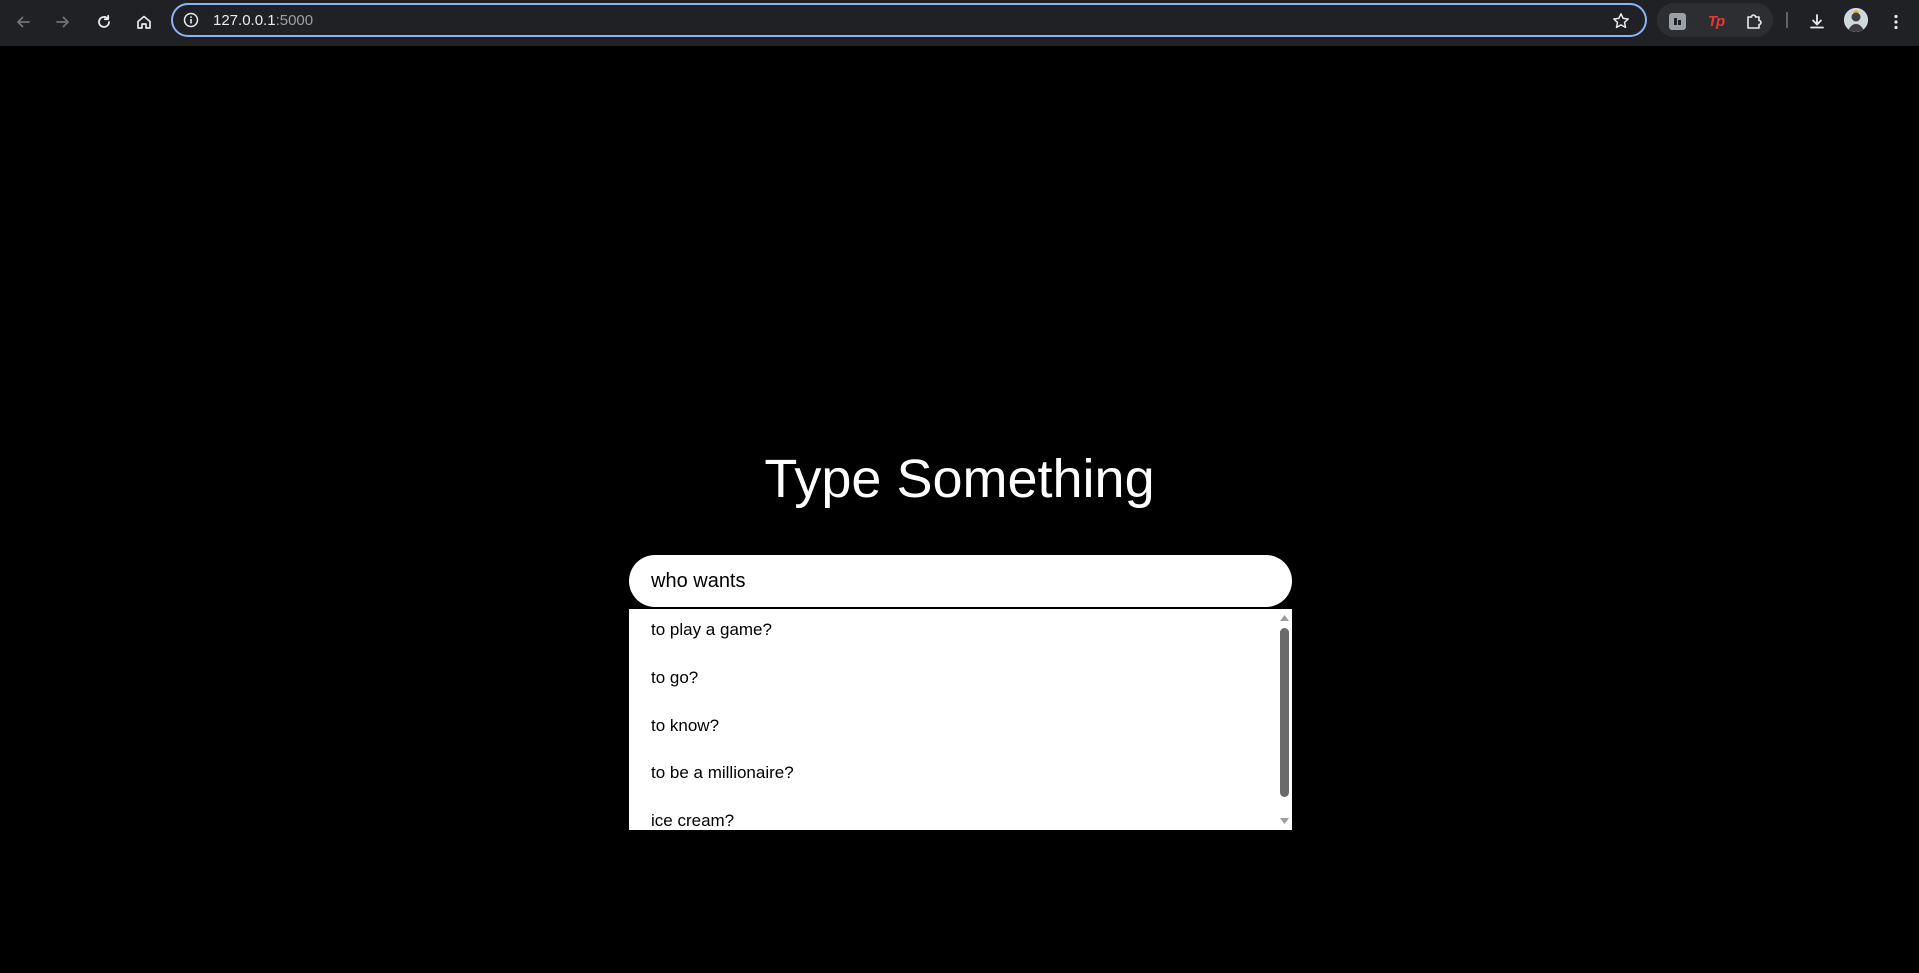  I want to click on home-icon, so click(144, 22).